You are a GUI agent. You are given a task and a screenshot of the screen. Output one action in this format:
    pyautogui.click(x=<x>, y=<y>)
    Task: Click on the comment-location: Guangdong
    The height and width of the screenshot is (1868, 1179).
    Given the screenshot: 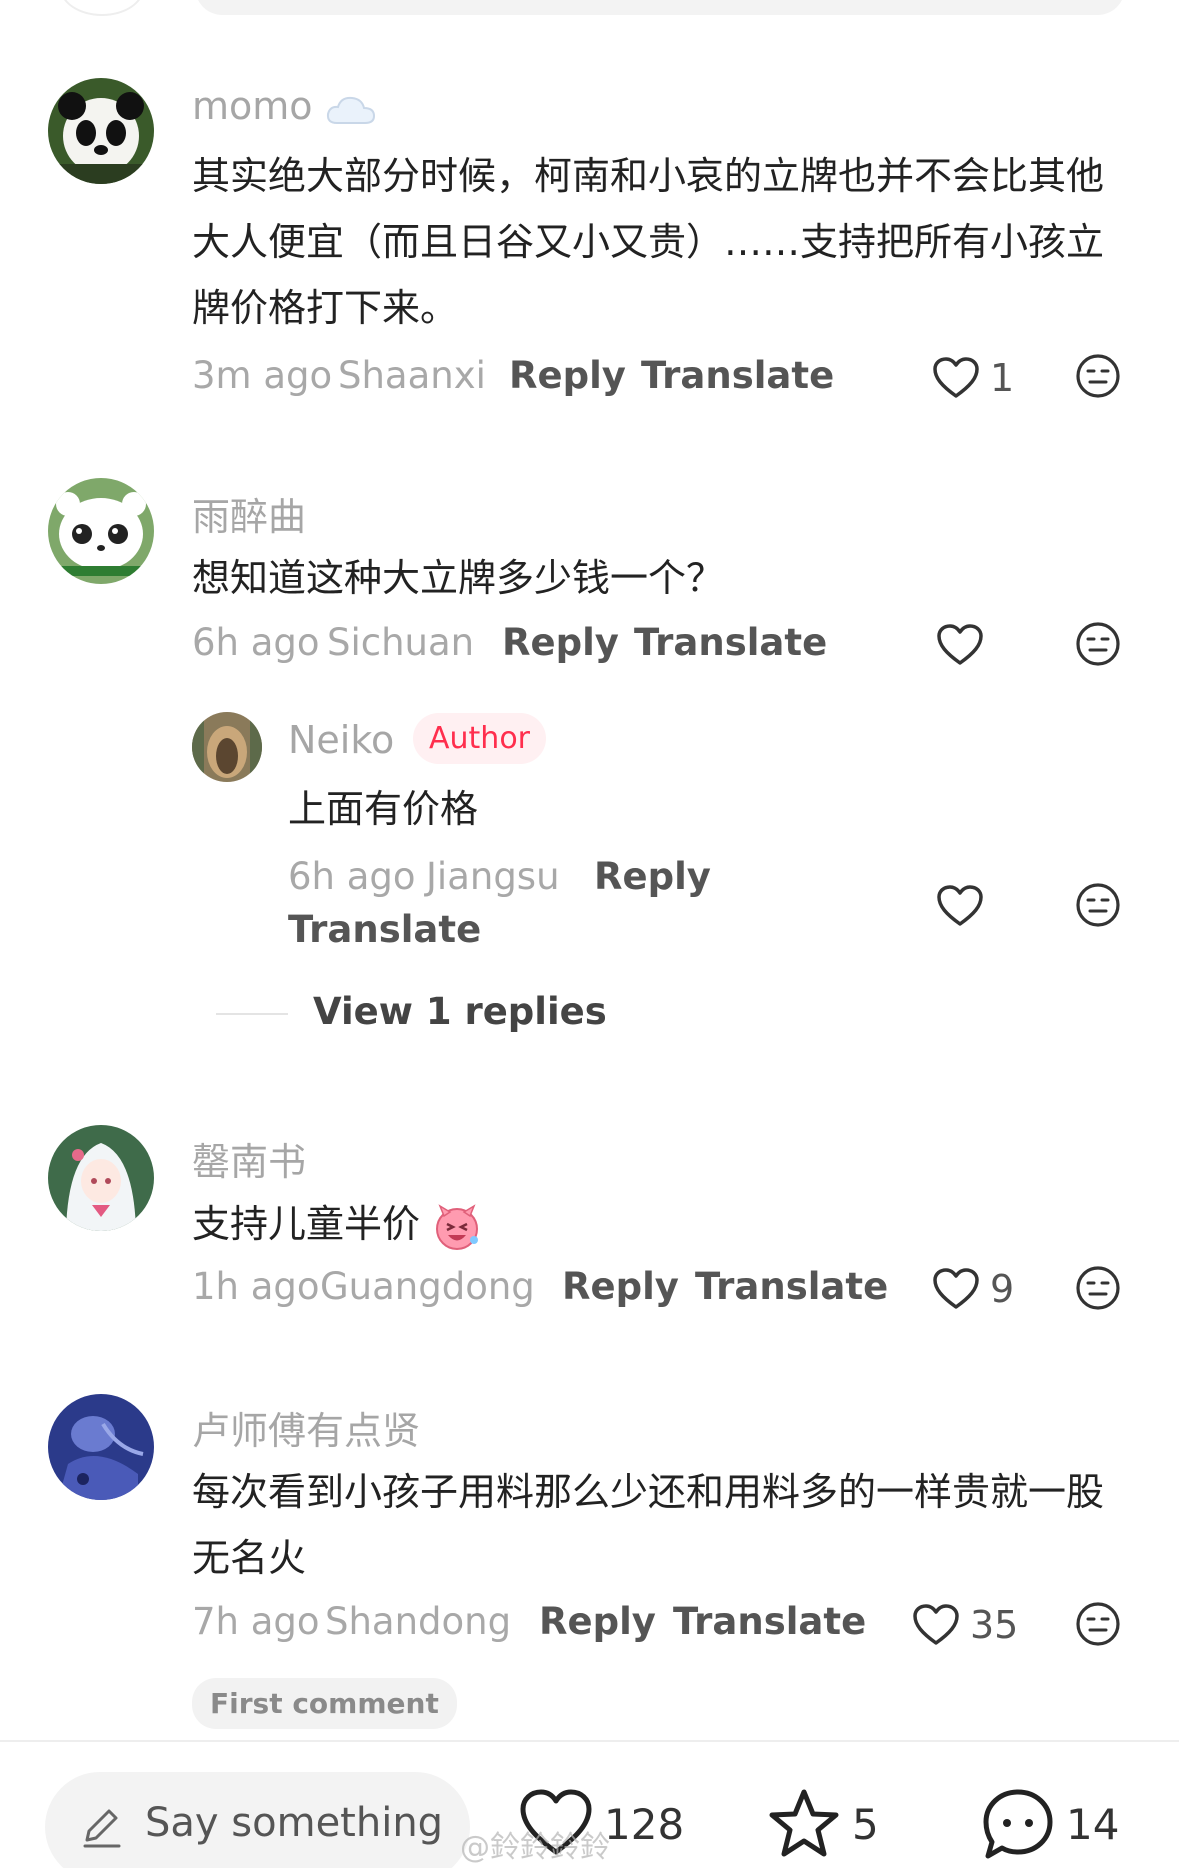 What is the action you would take?
    pyautogui.click(x=427, y=1286)
    